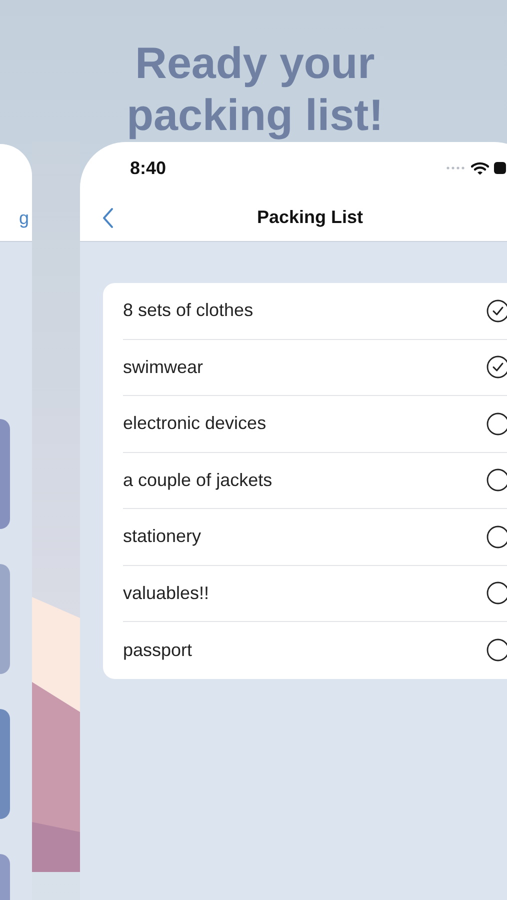  I want to click on nav-title: Packing List, so click(310, 217).